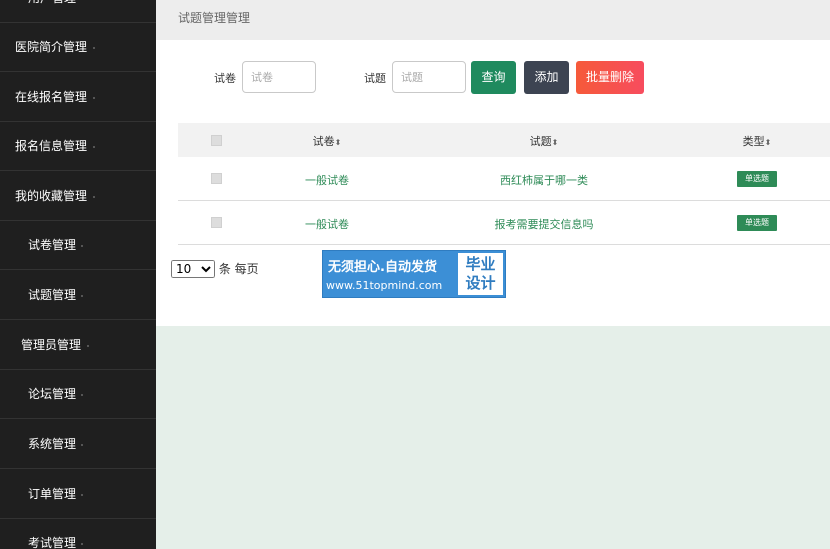 Image resolution: width=830 pixels, height=549 pixels. Describe the element at coordinates (610, 77) in the screenshot. I see `batch-delete-button: 批量删除` at that location.